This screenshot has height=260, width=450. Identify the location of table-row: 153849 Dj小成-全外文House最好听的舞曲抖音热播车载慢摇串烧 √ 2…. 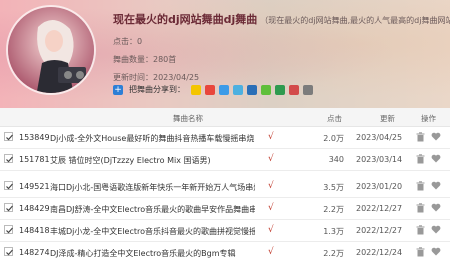
(225, 138).